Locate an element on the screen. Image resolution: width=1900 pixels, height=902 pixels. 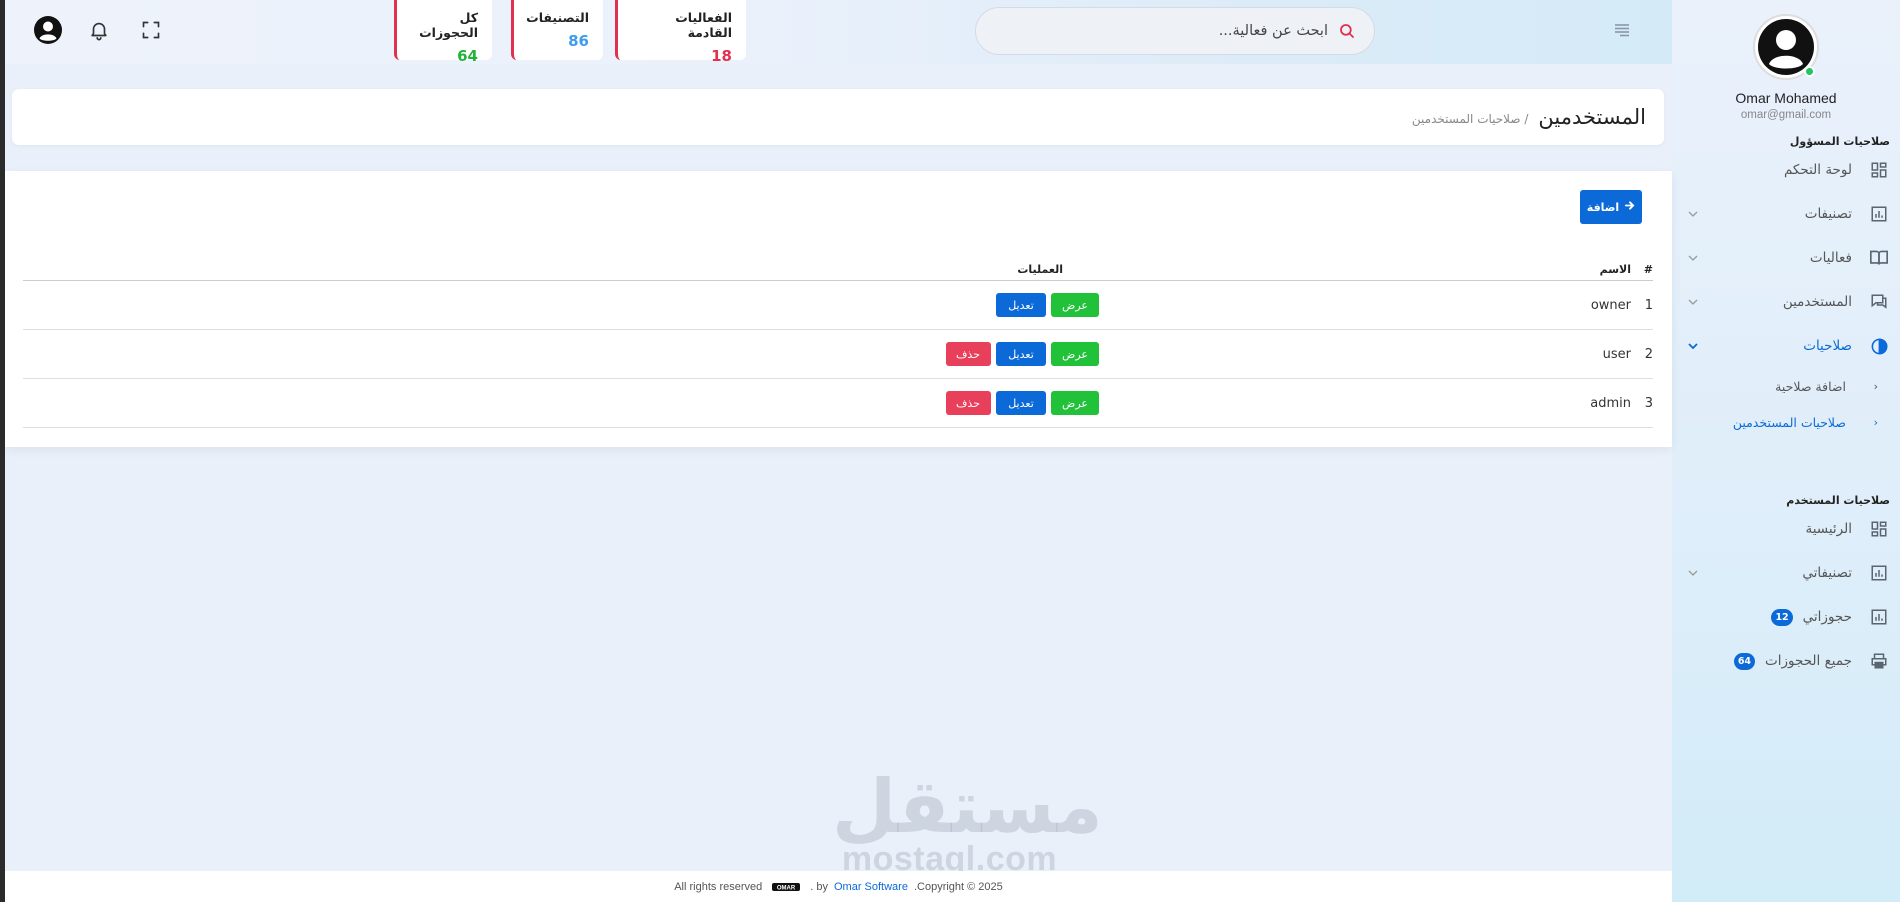
page-title: المستخدمين is located at coordinates (1592, 117).